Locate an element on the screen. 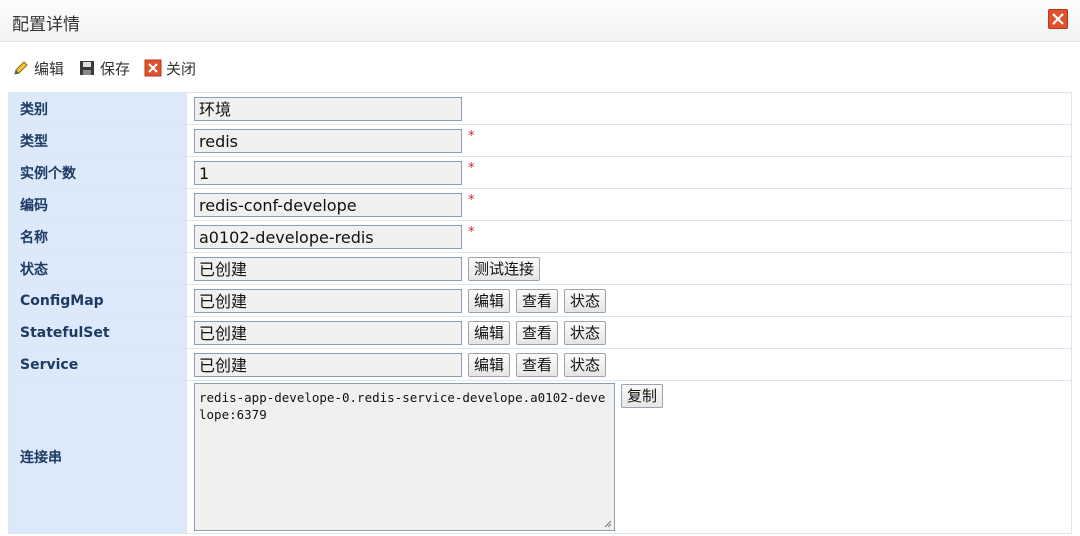 Image resolution: width=1080 pixels, height=536 pixels. row-instances: 实例个数 1 * is located at coordinates (540, 172).